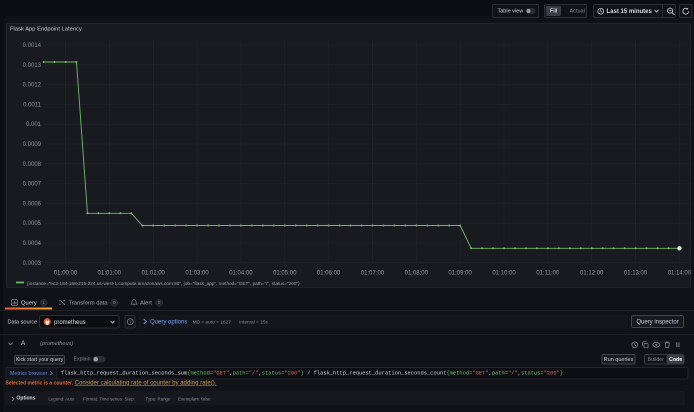  Describe the element at coordinates (329, 274) in the screenshot. I see `svg-text: 01:06:00` at that location.